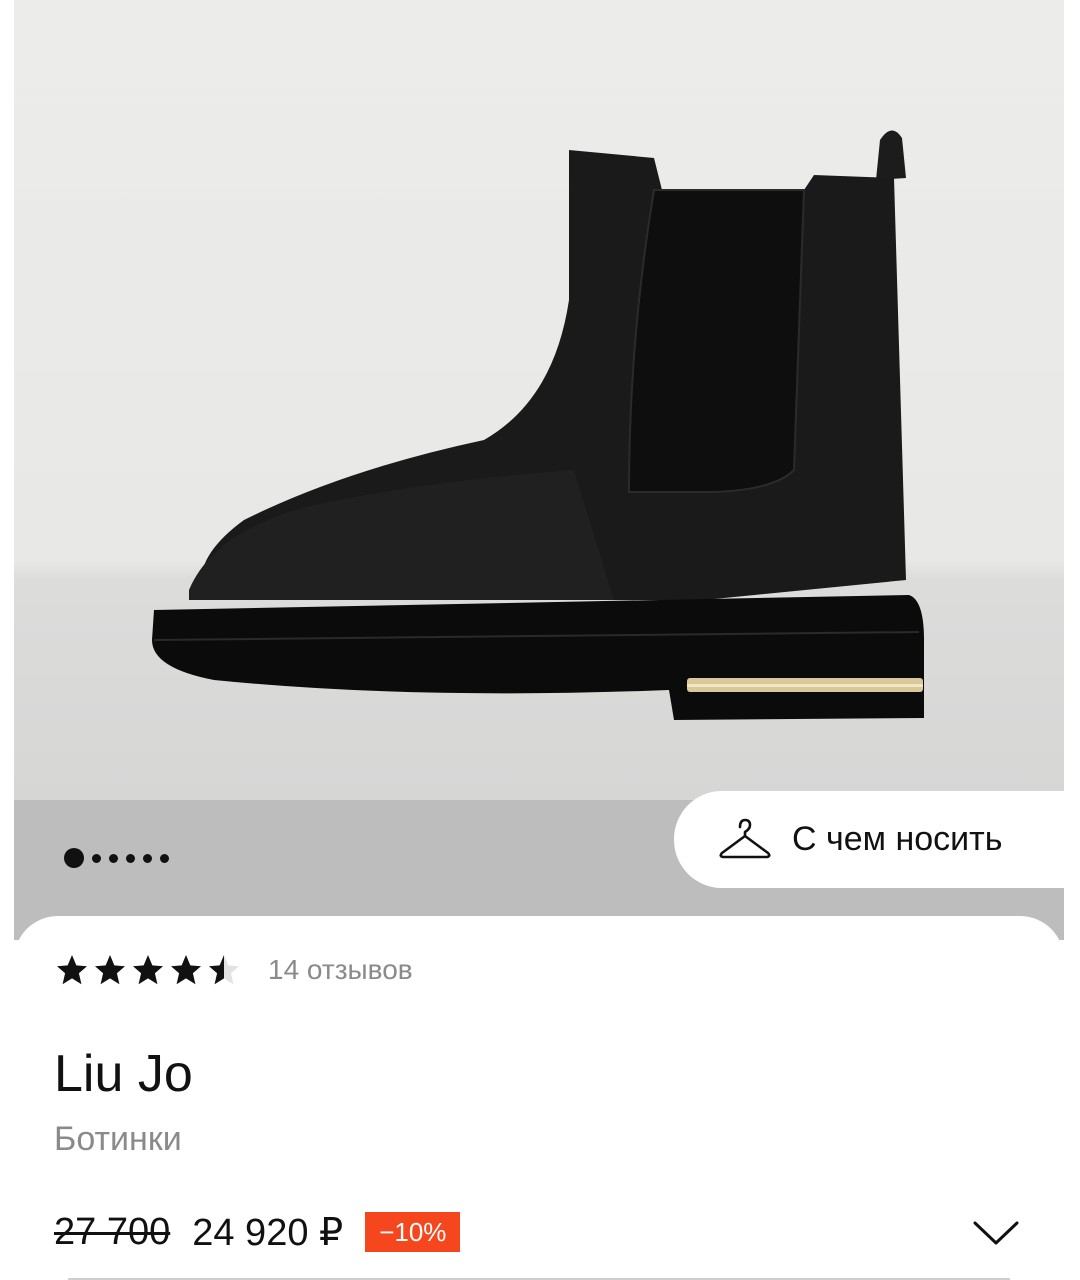 This screenshot has height=1280, width=1080. What do you see at coordinates (118, 1139) in the screenshot?
I see `product-category: Ботинки` at bounding box center [118, 1139].